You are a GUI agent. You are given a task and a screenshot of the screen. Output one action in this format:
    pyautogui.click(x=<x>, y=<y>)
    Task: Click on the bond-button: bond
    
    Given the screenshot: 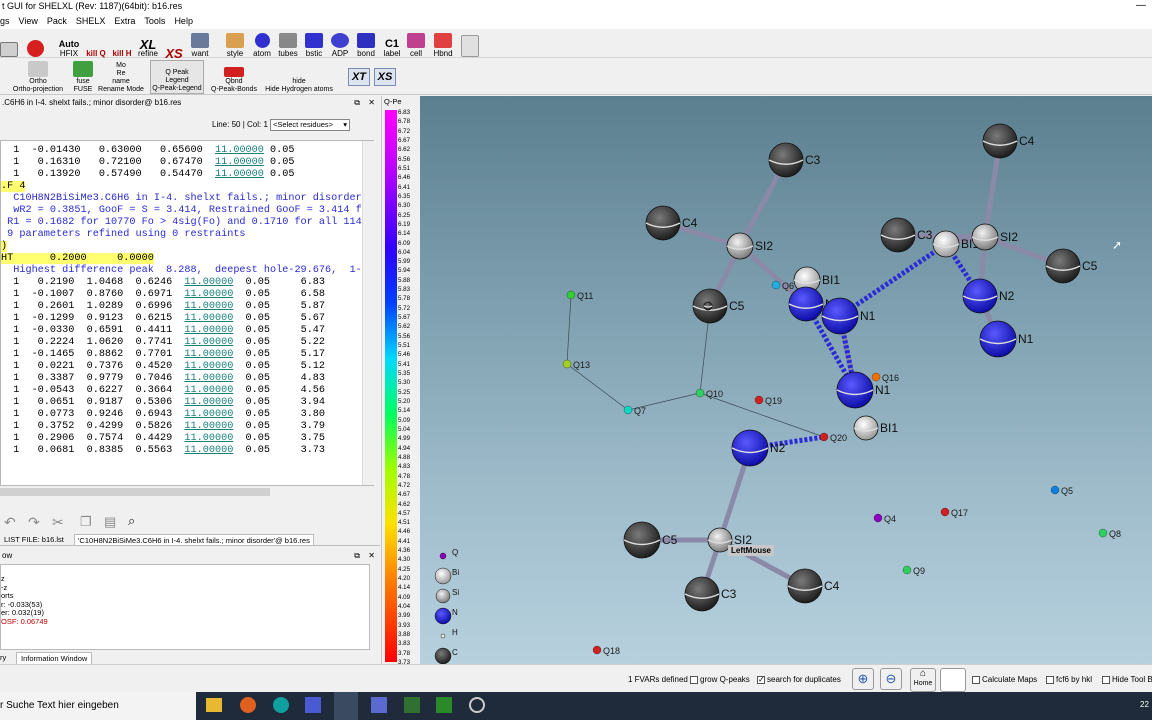 What is the action you would take?
    pyautogui.click(x=366, y=44)
    